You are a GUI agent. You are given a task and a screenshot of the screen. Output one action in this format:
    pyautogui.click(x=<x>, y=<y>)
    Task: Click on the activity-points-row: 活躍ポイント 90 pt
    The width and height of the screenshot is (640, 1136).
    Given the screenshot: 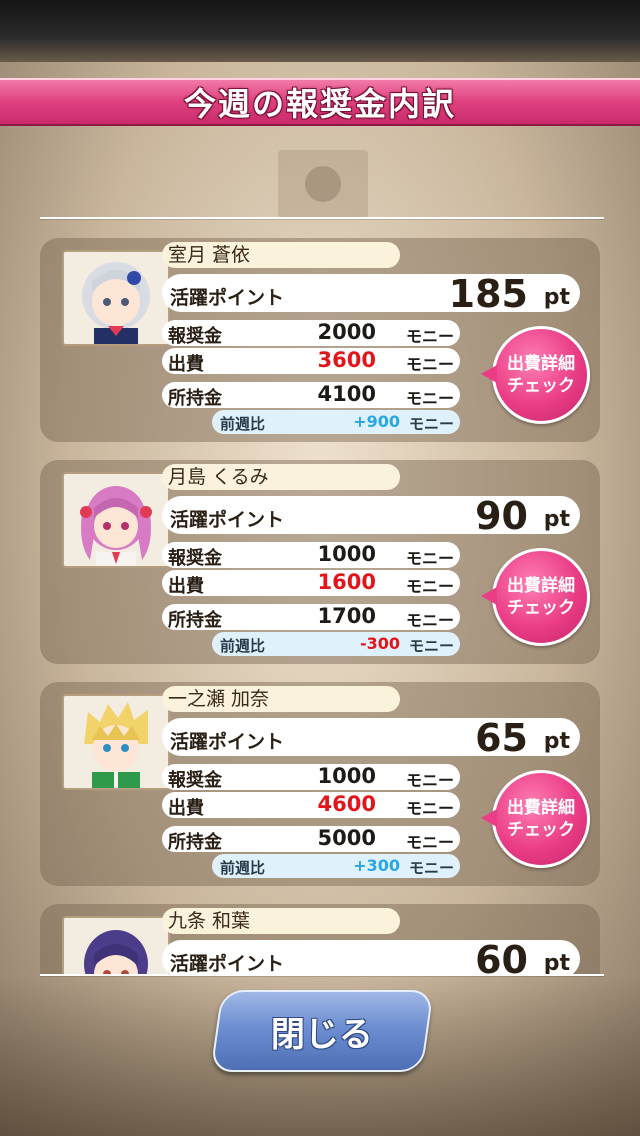 What is the action you would take?
    pyautogui.click(x=371, y=516)
    